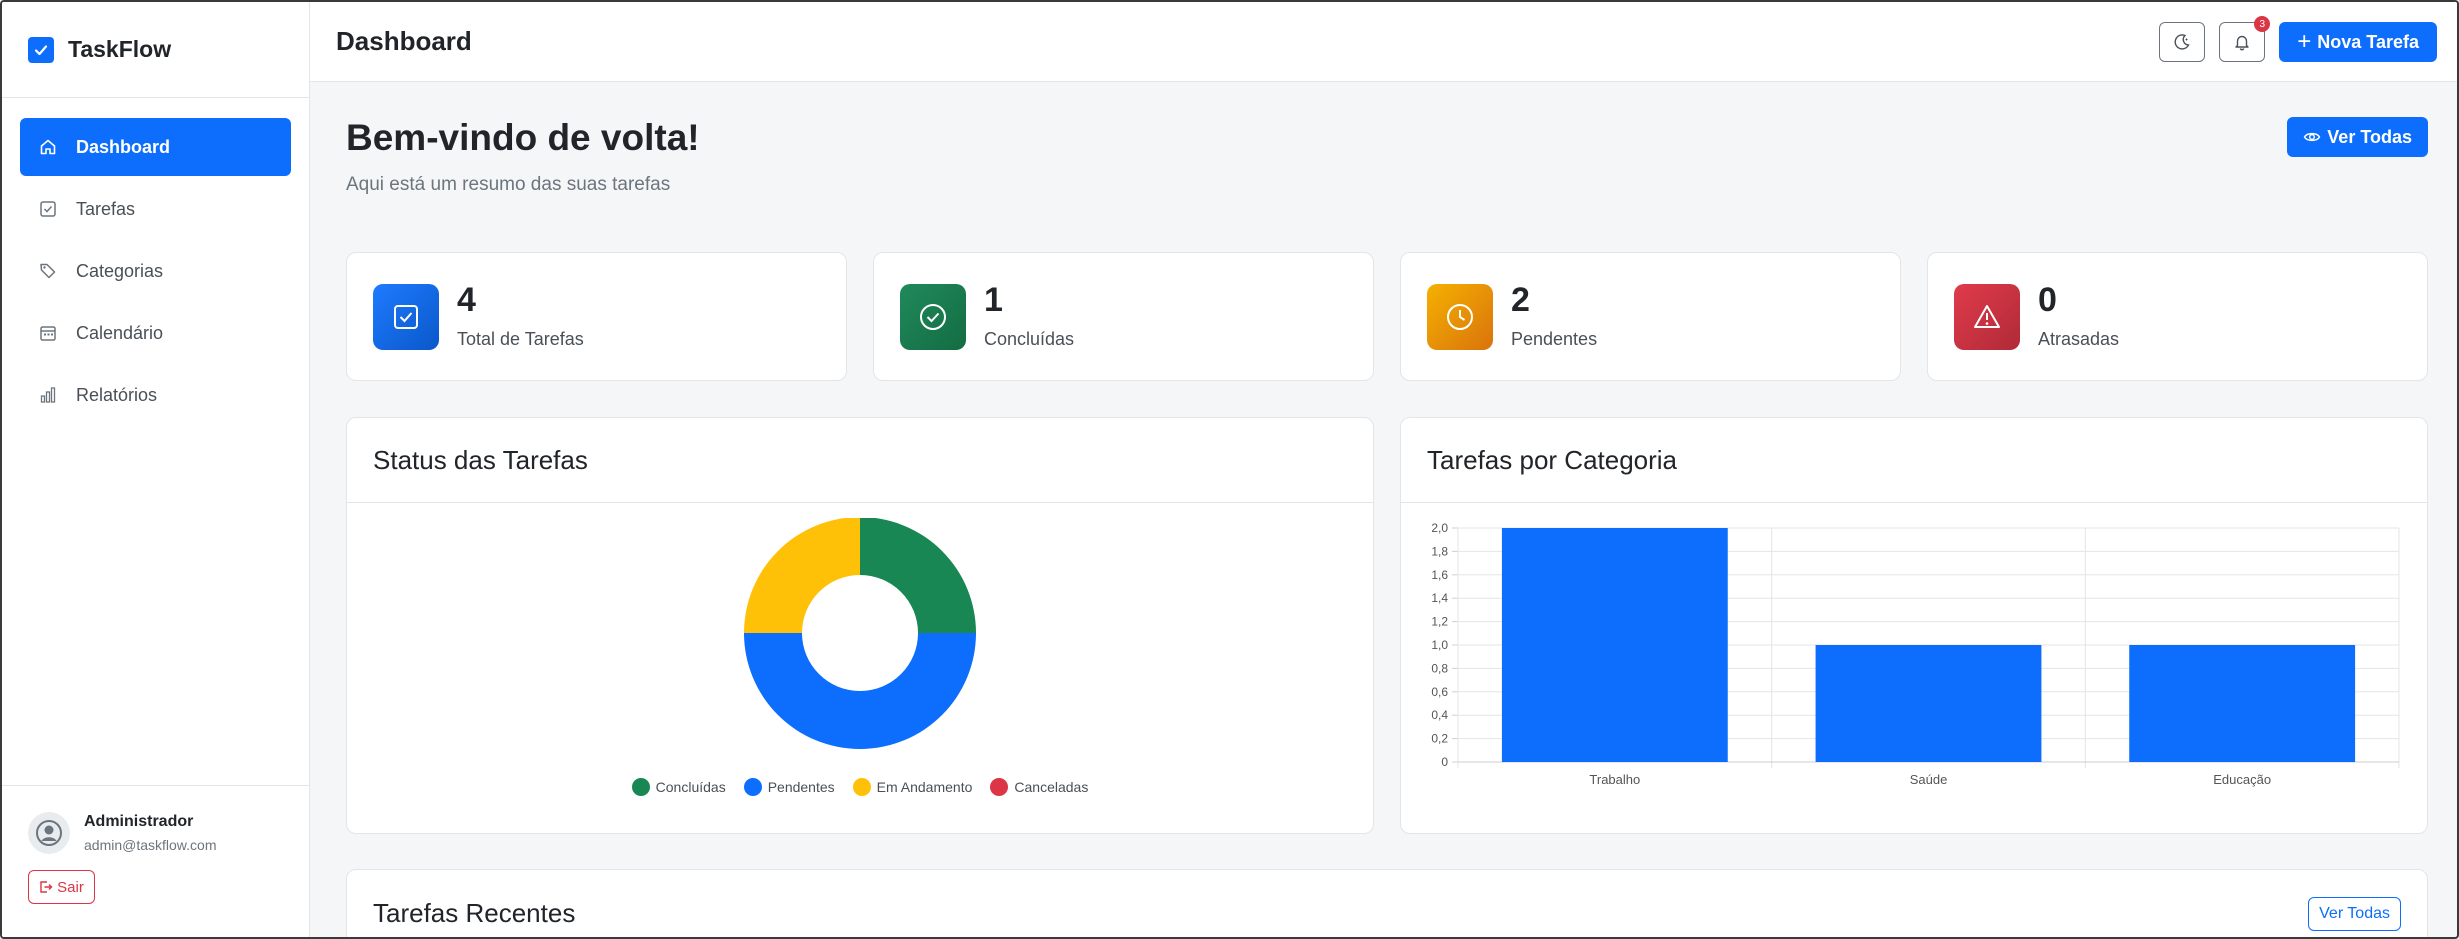 The height and width of the screenshot is (939, 2459). I want to click on sidebar-item-relatorios: Relatórios, so click(155, 395).